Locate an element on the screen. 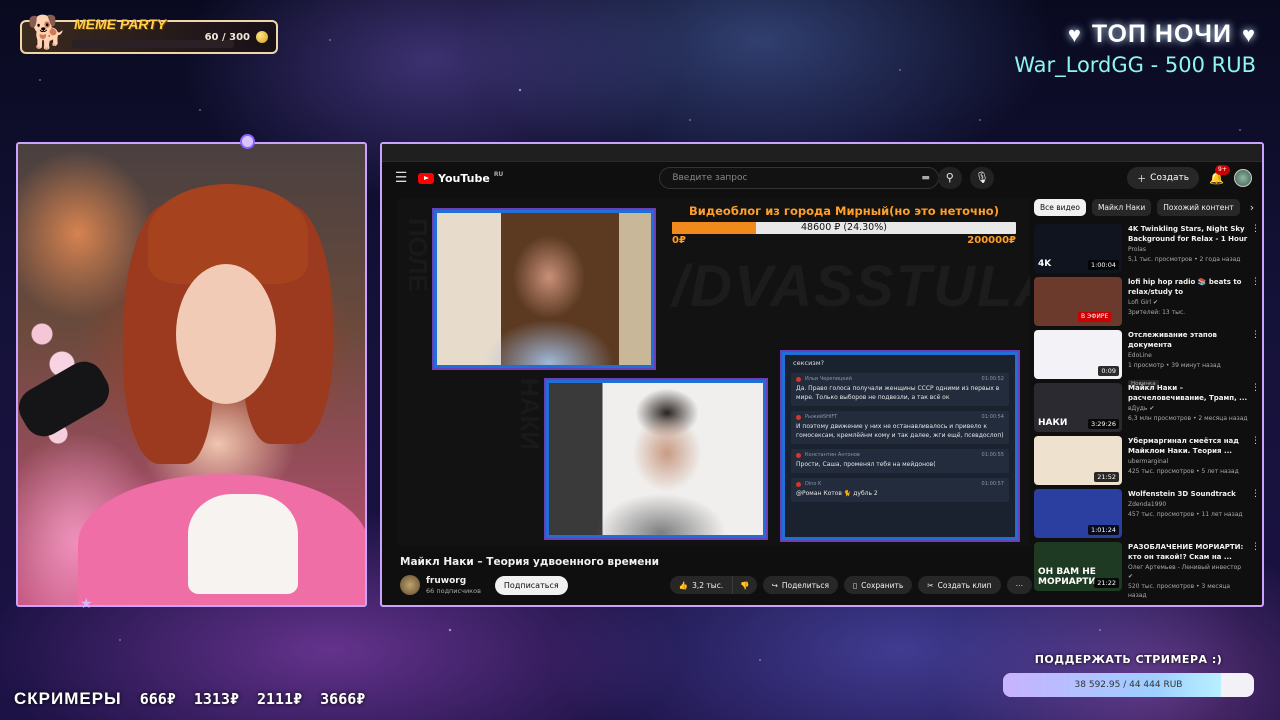  video-thumbnail: 0:09 is located at coordinates (1078, 354).